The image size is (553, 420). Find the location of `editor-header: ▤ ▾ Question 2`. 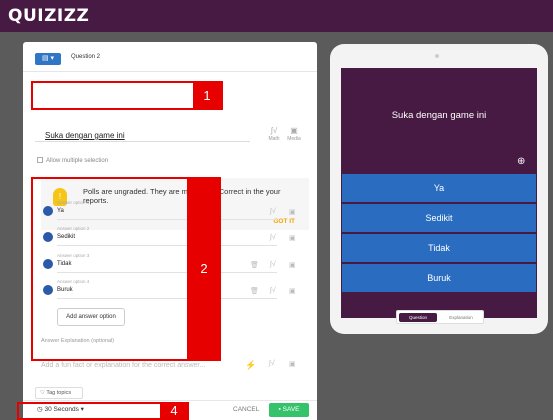

editor-header: ▤ ▾ Question 2 is located at coordinates (170, 57).